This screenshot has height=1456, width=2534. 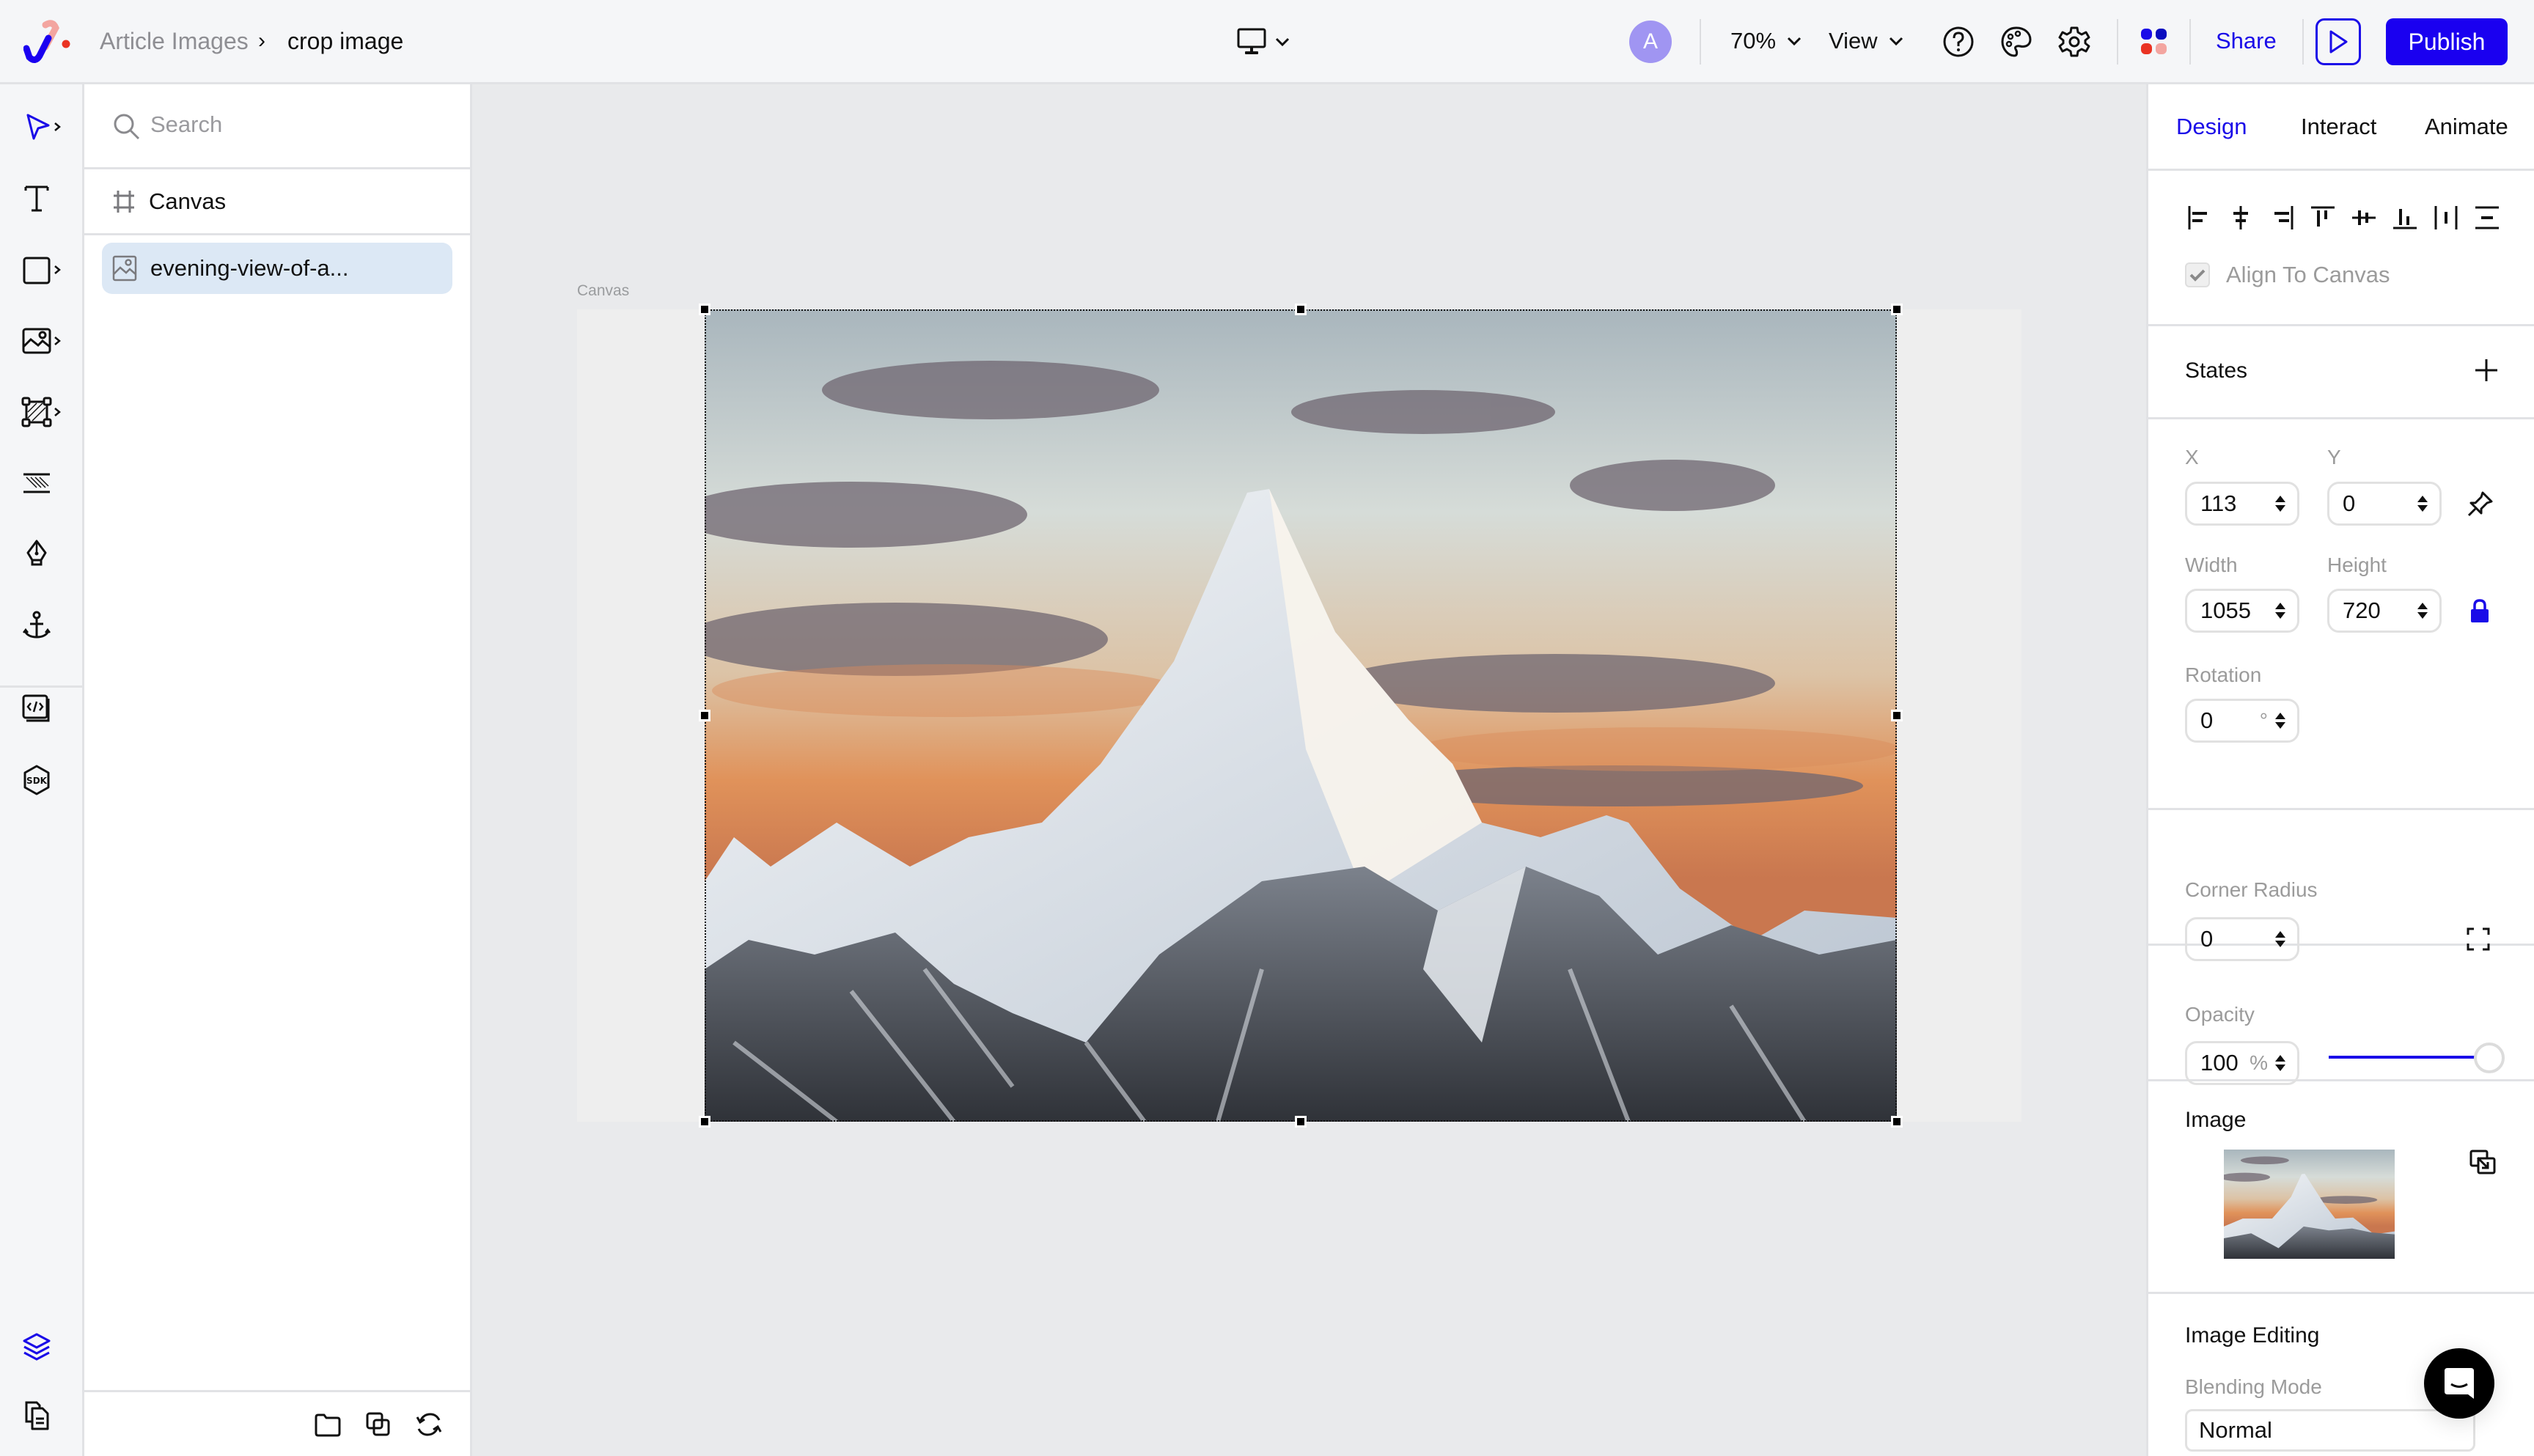 I want to click on support-chat-button, so click(x=2459, y=1383).